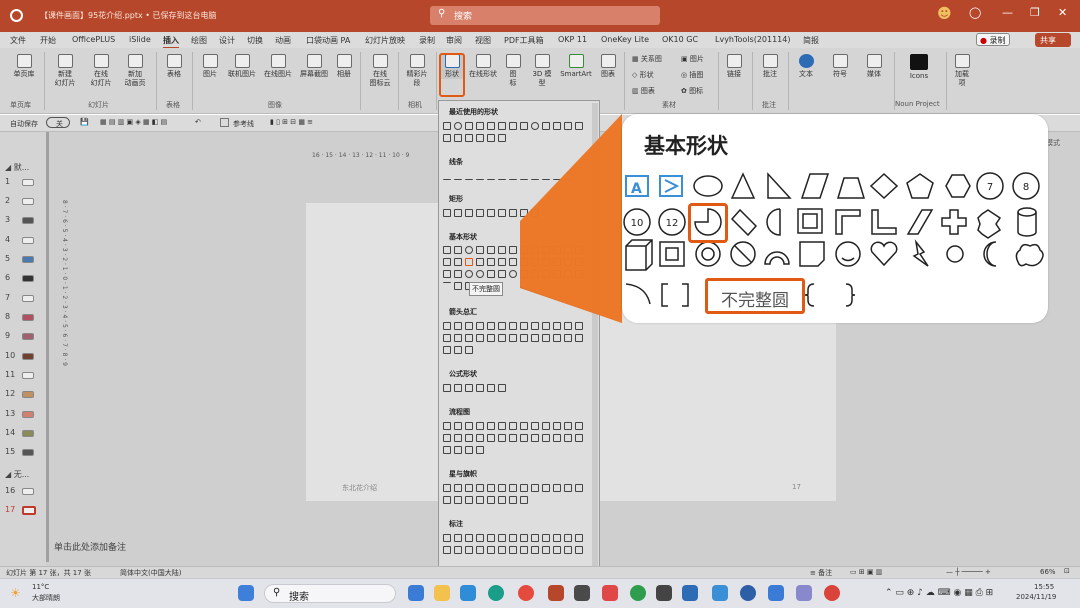 The width and height of the screenshot is (1080, 608). What do you see at coordinates (513, 71) in the screenshot?
I see `icons-button: 图 标` at bounding box center [513, 71].